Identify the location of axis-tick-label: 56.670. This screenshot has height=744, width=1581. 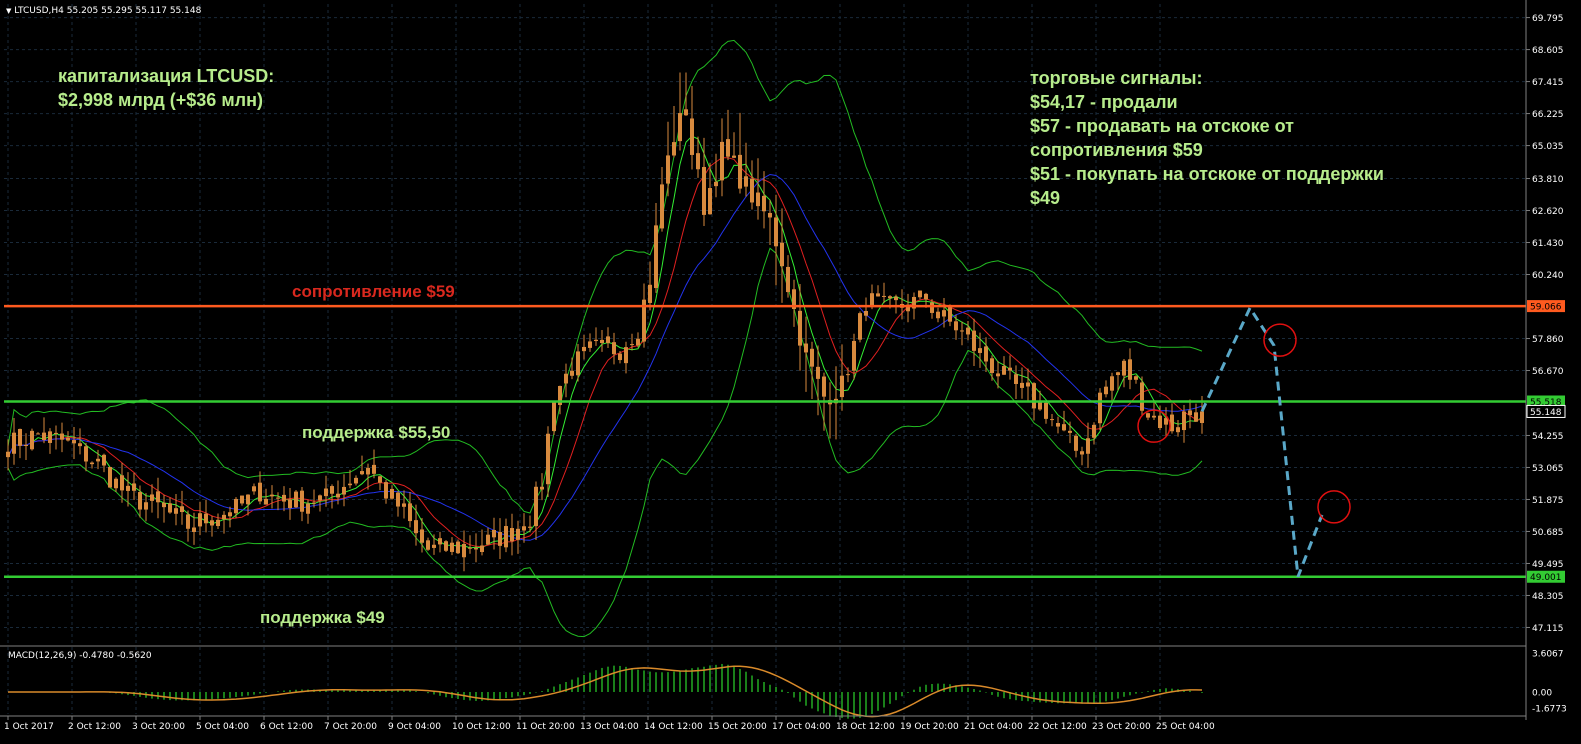
(1548, 372).